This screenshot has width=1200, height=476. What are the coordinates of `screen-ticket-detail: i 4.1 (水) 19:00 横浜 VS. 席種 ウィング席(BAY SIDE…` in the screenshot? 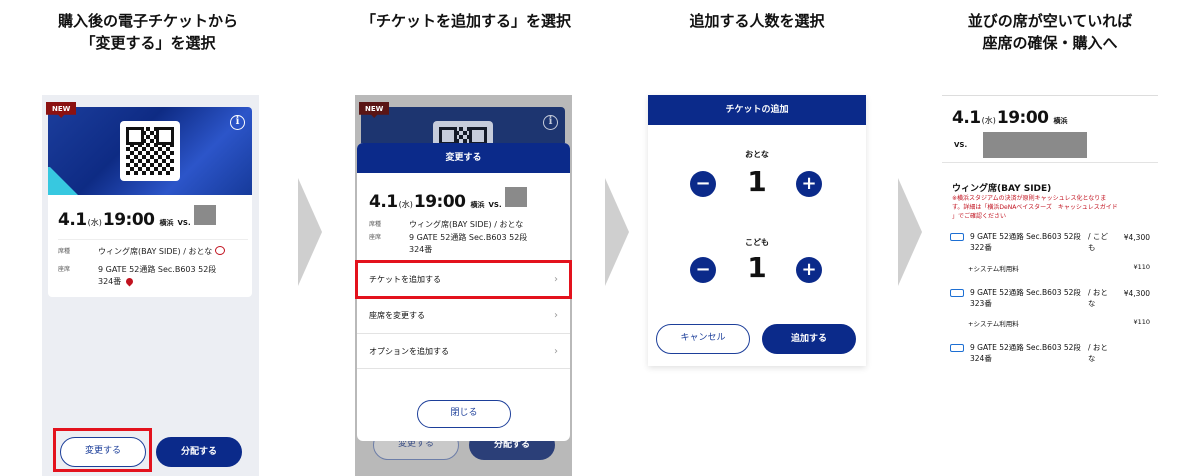 It's located at (150, 285).